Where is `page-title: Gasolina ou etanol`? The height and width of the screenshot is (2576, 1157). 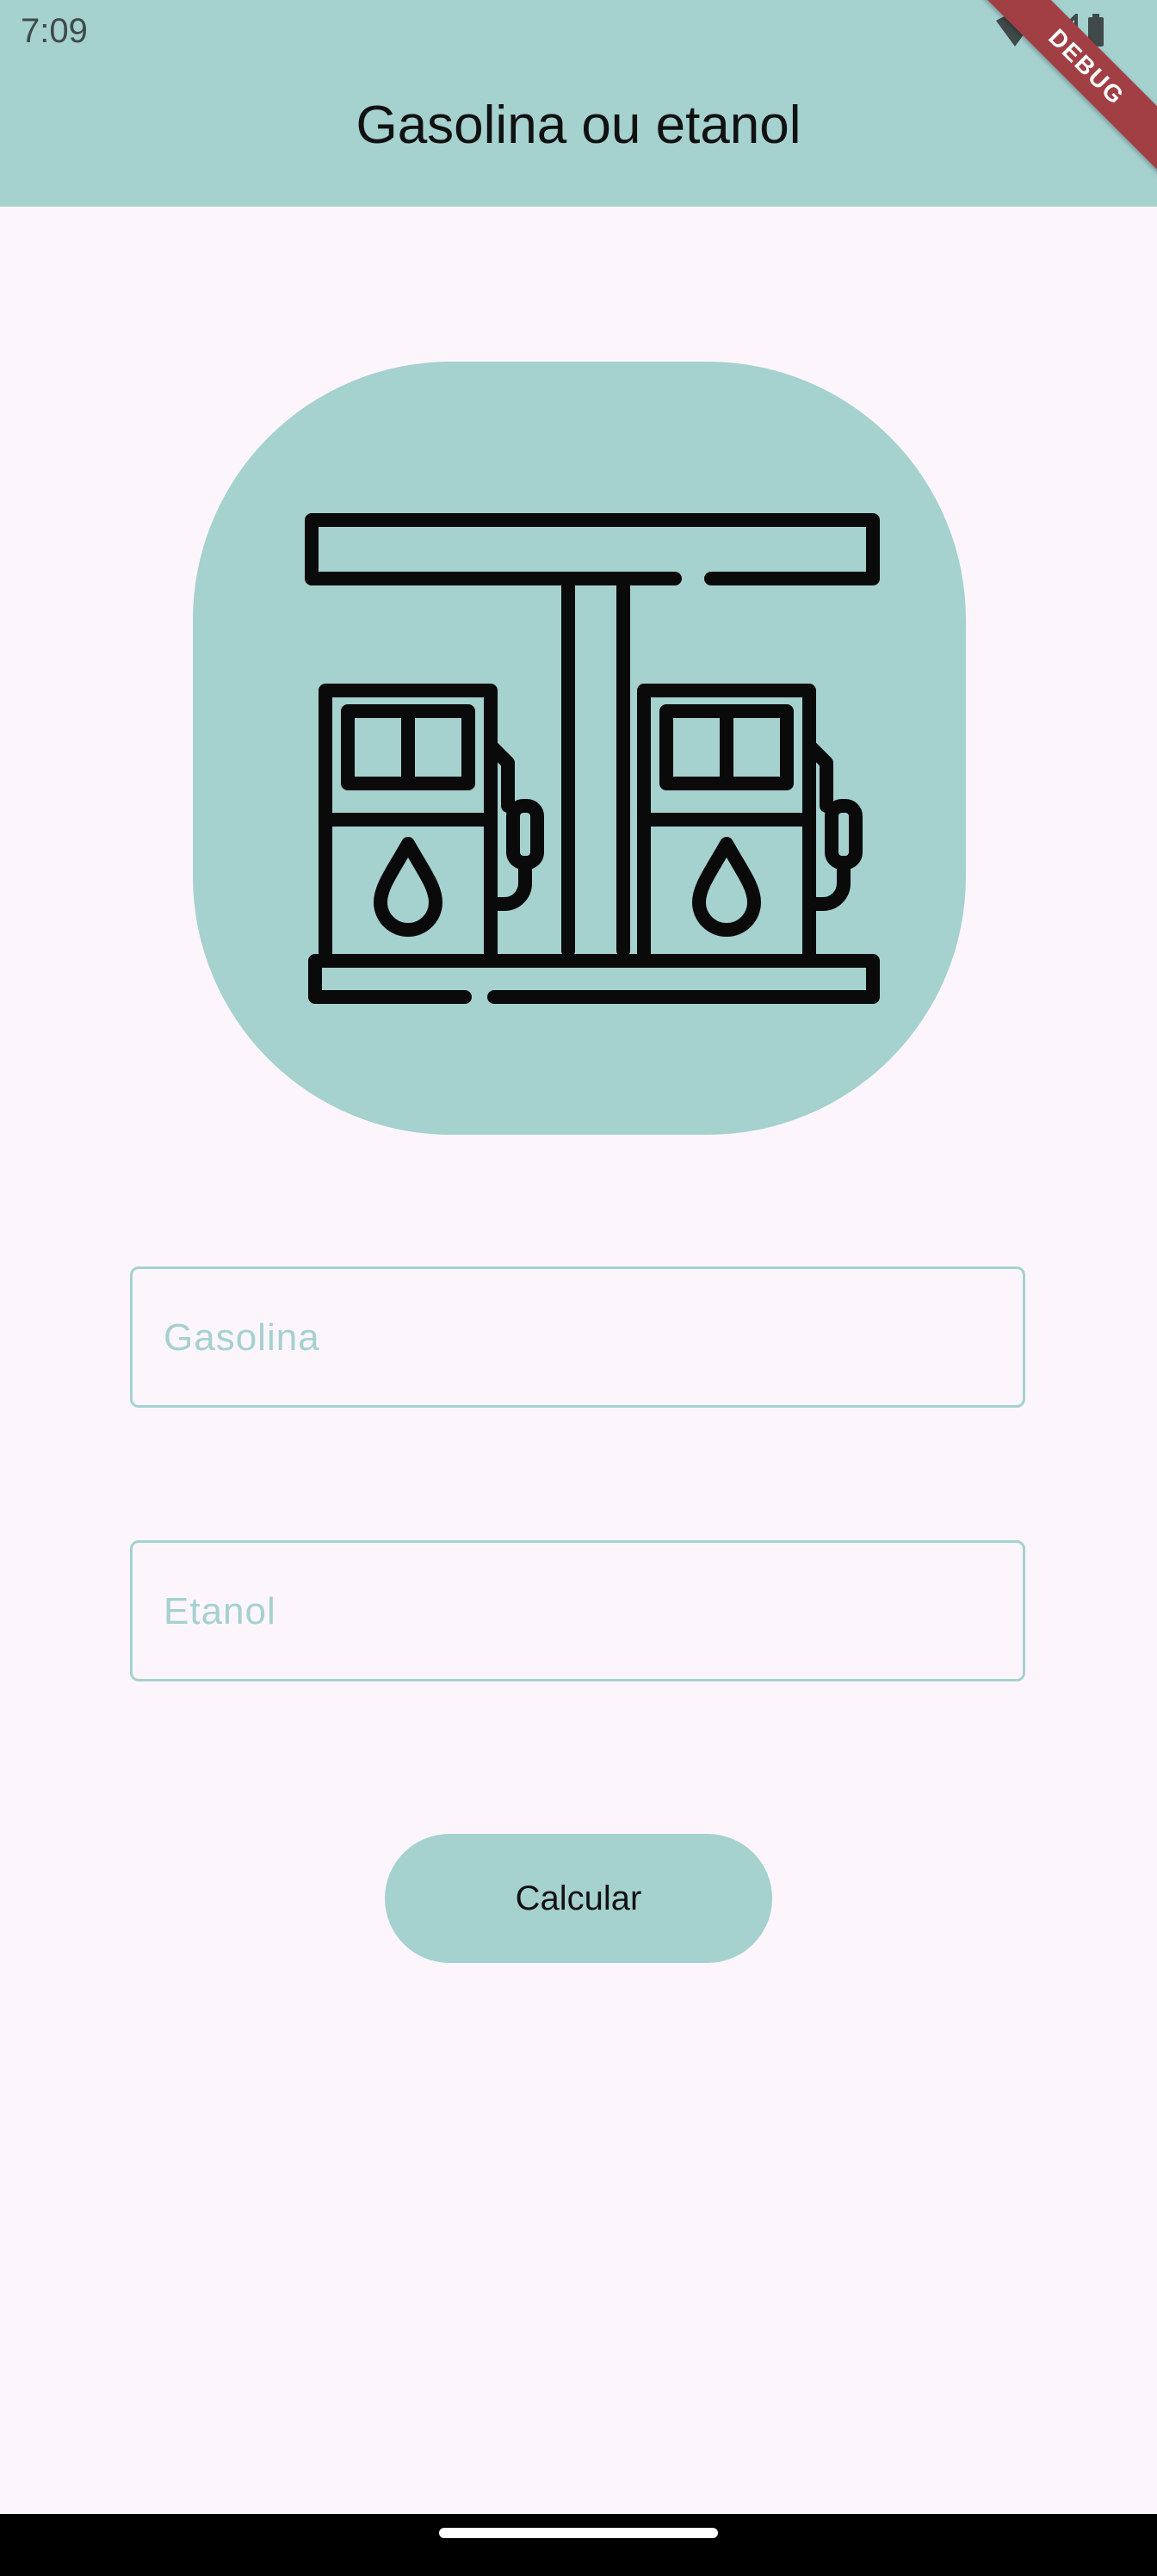 page-title: Gasolina ou etanol is located at coordinates (579, 125).